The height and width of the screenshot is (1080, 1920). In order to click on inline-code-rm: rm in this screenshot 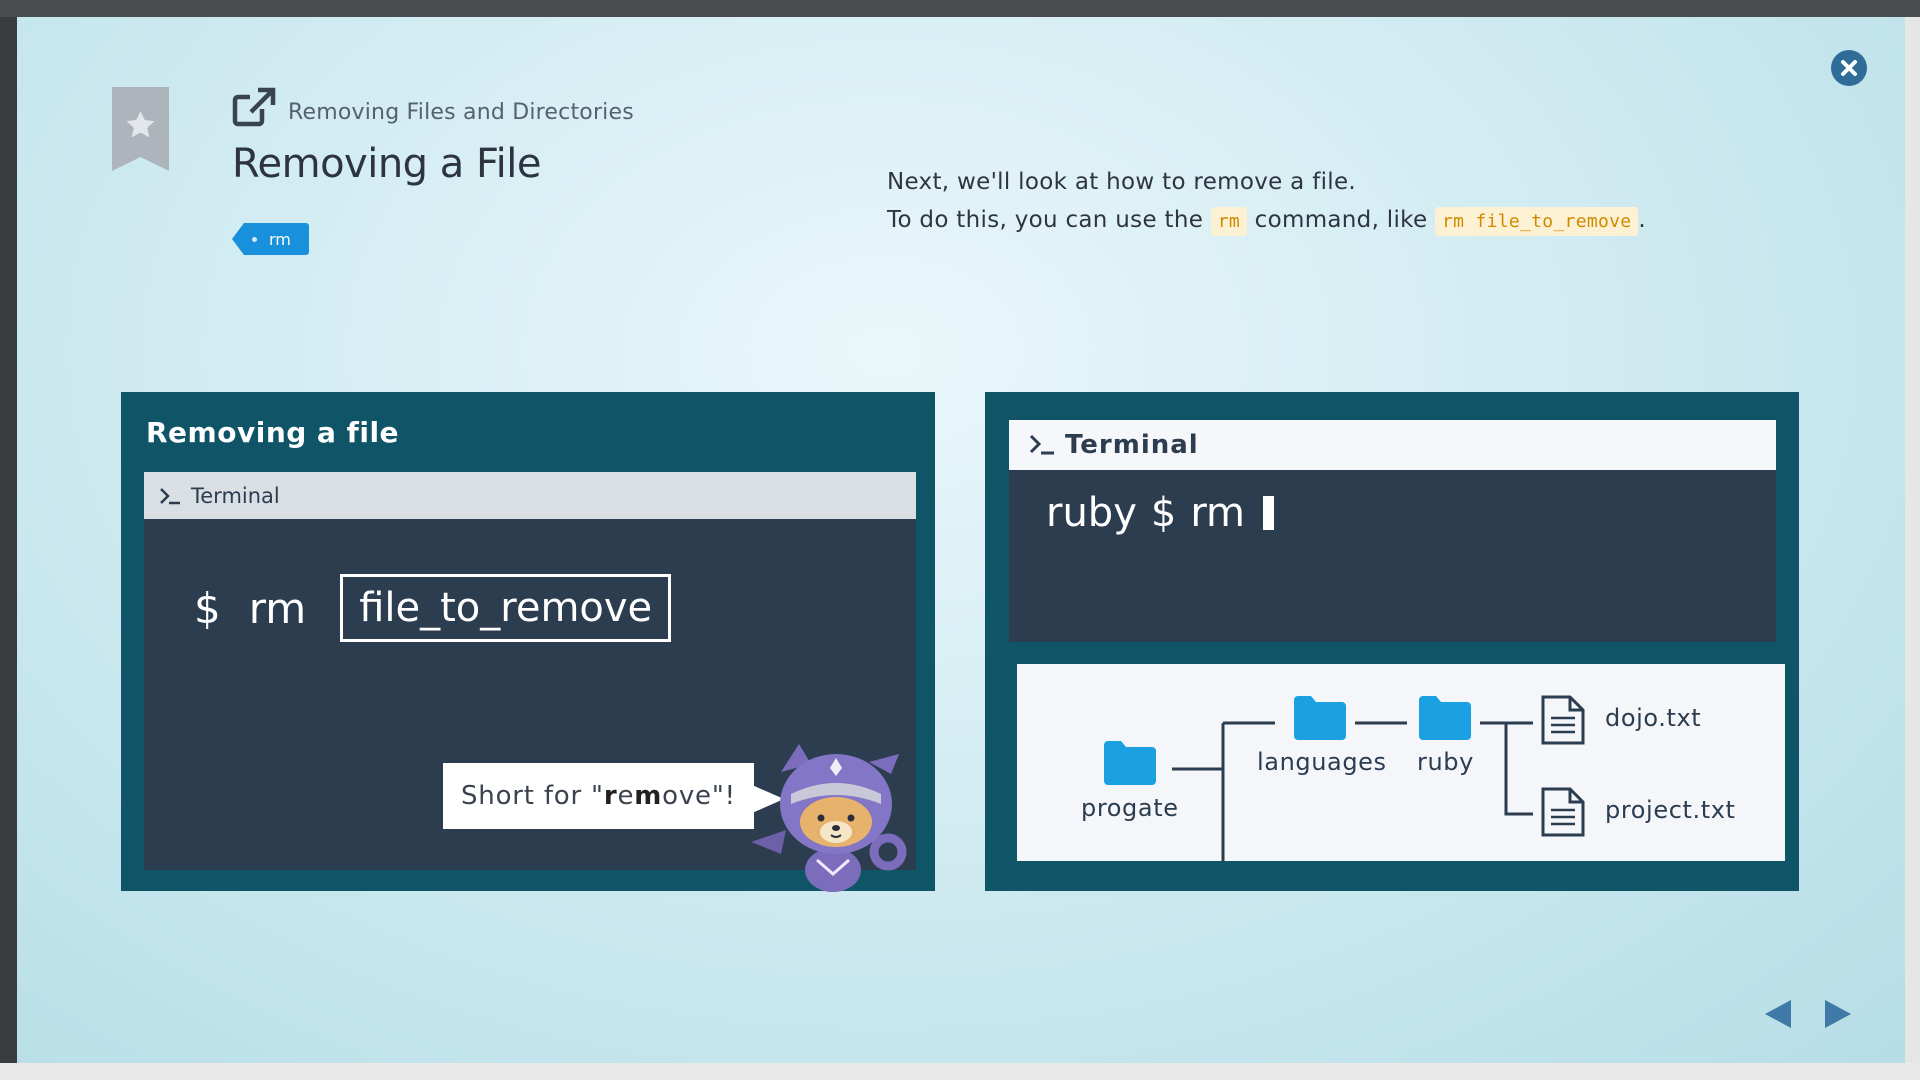, I will do `click(1229, 221)`.